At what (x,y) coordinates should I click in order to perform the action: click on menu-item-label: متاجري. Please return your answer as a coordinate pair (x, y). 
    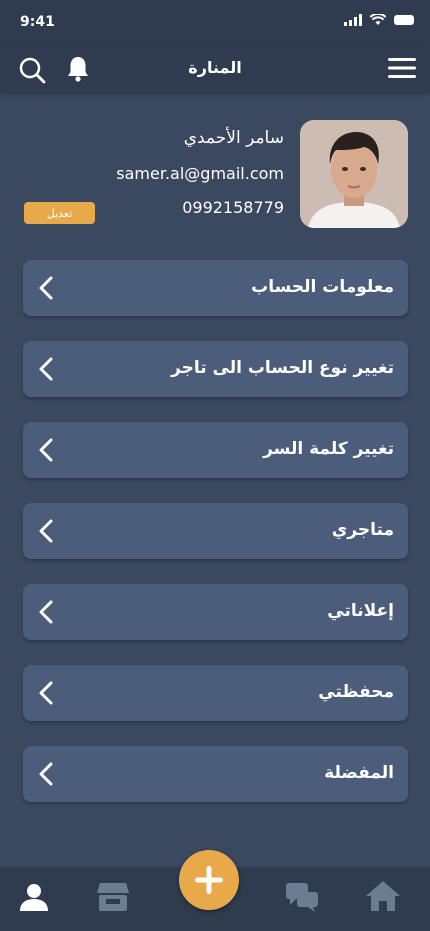
    Looking at the image, I should click on (362, 530).